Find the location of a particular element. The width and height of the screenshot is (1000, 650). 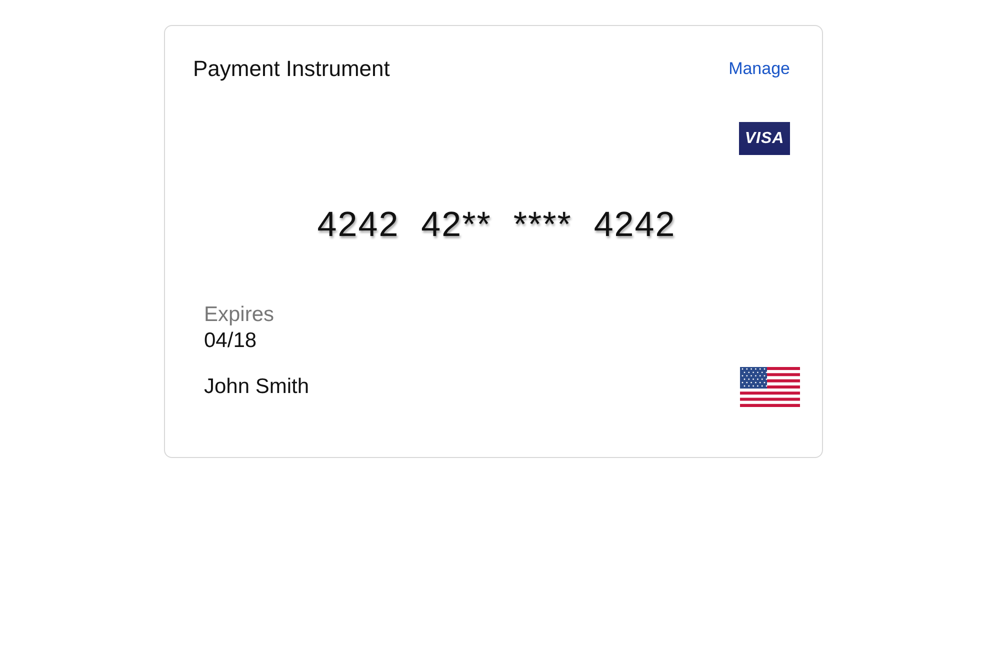

card-title: Payment Instrument is located at coordinates (291, 69).